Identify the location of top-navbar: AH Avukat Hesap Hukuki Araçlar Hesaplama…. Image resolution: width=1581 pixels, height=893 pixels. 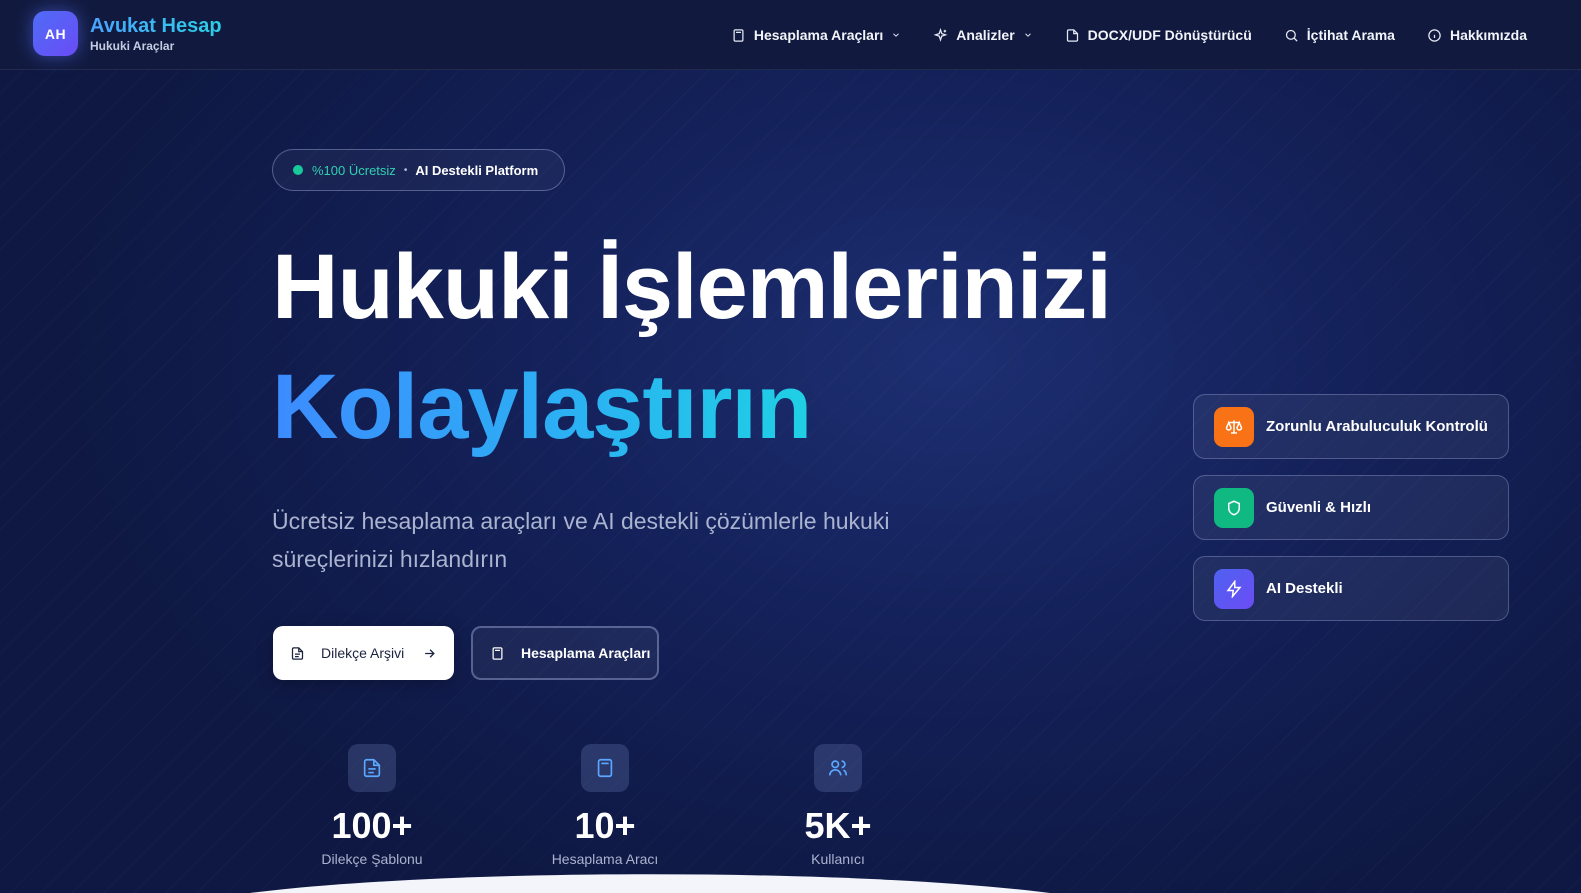
(790, 35).